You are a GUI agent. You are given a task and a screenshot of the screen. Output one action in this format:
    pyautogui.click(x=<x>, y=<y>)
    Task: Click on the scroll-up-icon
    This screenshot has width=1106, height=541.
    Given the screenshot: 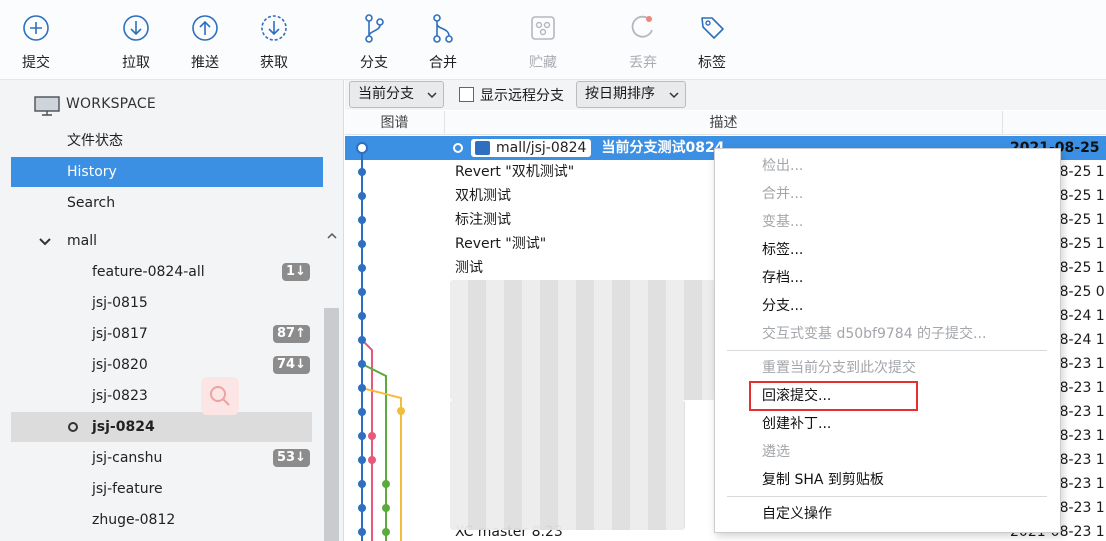 What is the action you would take?
    pyautogui.click(x=332, y=236)
    